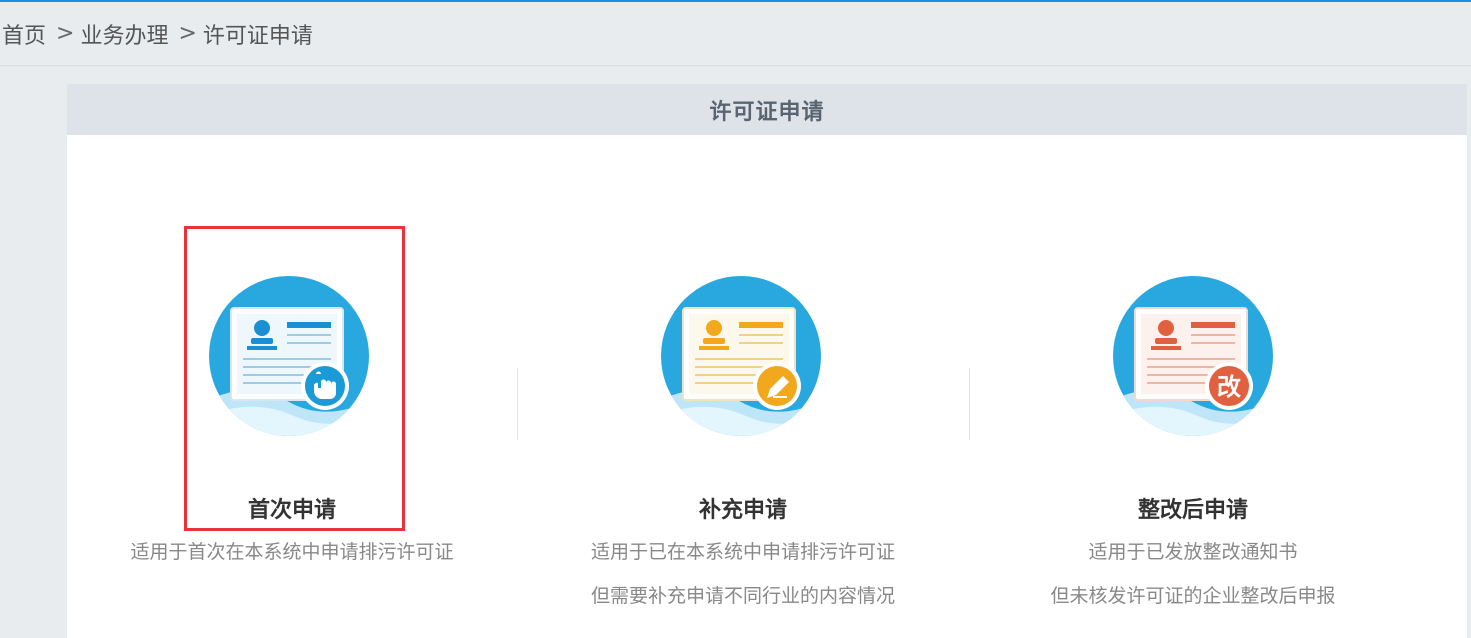  What do you see at coordinates (1192, 510) in the screenshot?
I see `card-title: 整改后申请` at bounding box center [1192, 510].